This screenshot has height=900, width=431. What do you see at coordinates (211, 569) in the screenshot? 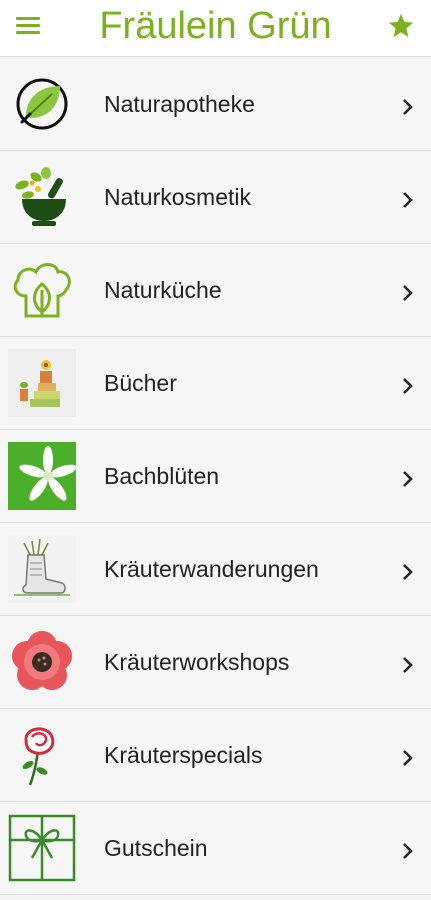
I see `item-label: Kräuterwanderungen` at bounding box center [211, 569].